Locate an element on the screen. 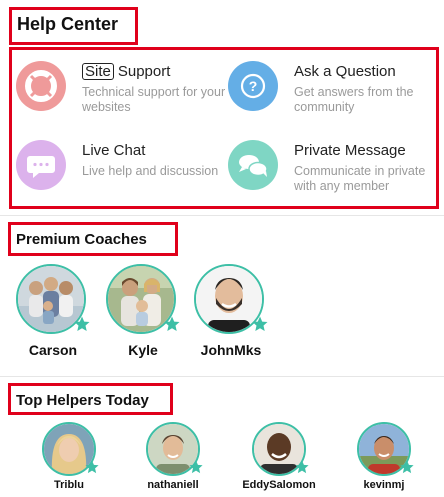  chat-bubble-icon is located at coordinates (41, 165).